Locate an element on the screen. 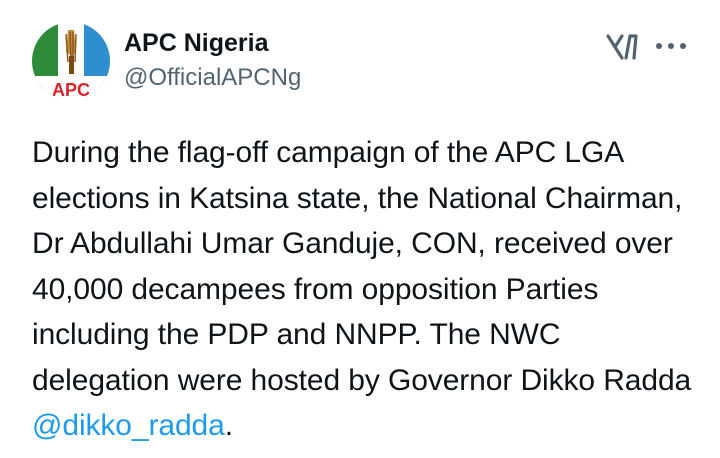 This screenshot has height=458, width=720. apc-logo: APC is located at coordinates (71, 61).